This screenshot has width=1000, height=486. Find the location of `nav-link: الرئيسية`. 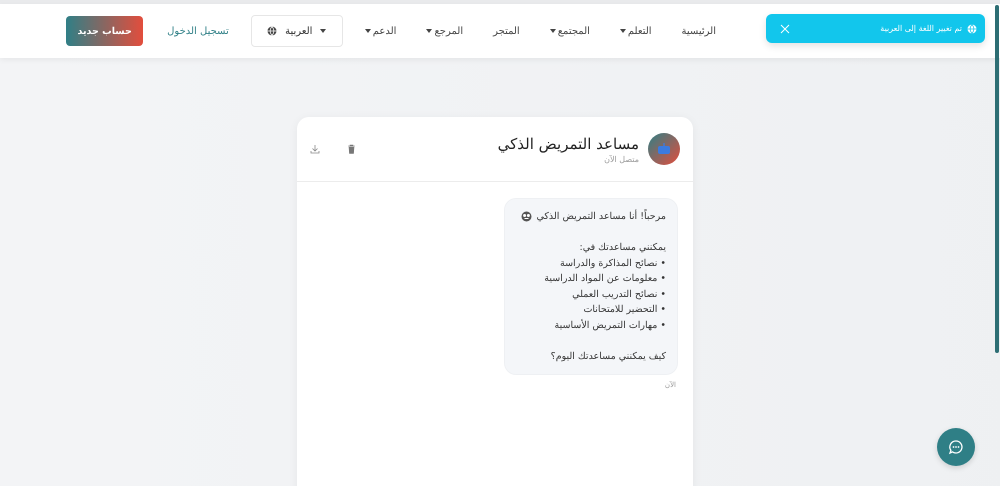

nav-link: الرئيسية is located at coordinates (699, 31).